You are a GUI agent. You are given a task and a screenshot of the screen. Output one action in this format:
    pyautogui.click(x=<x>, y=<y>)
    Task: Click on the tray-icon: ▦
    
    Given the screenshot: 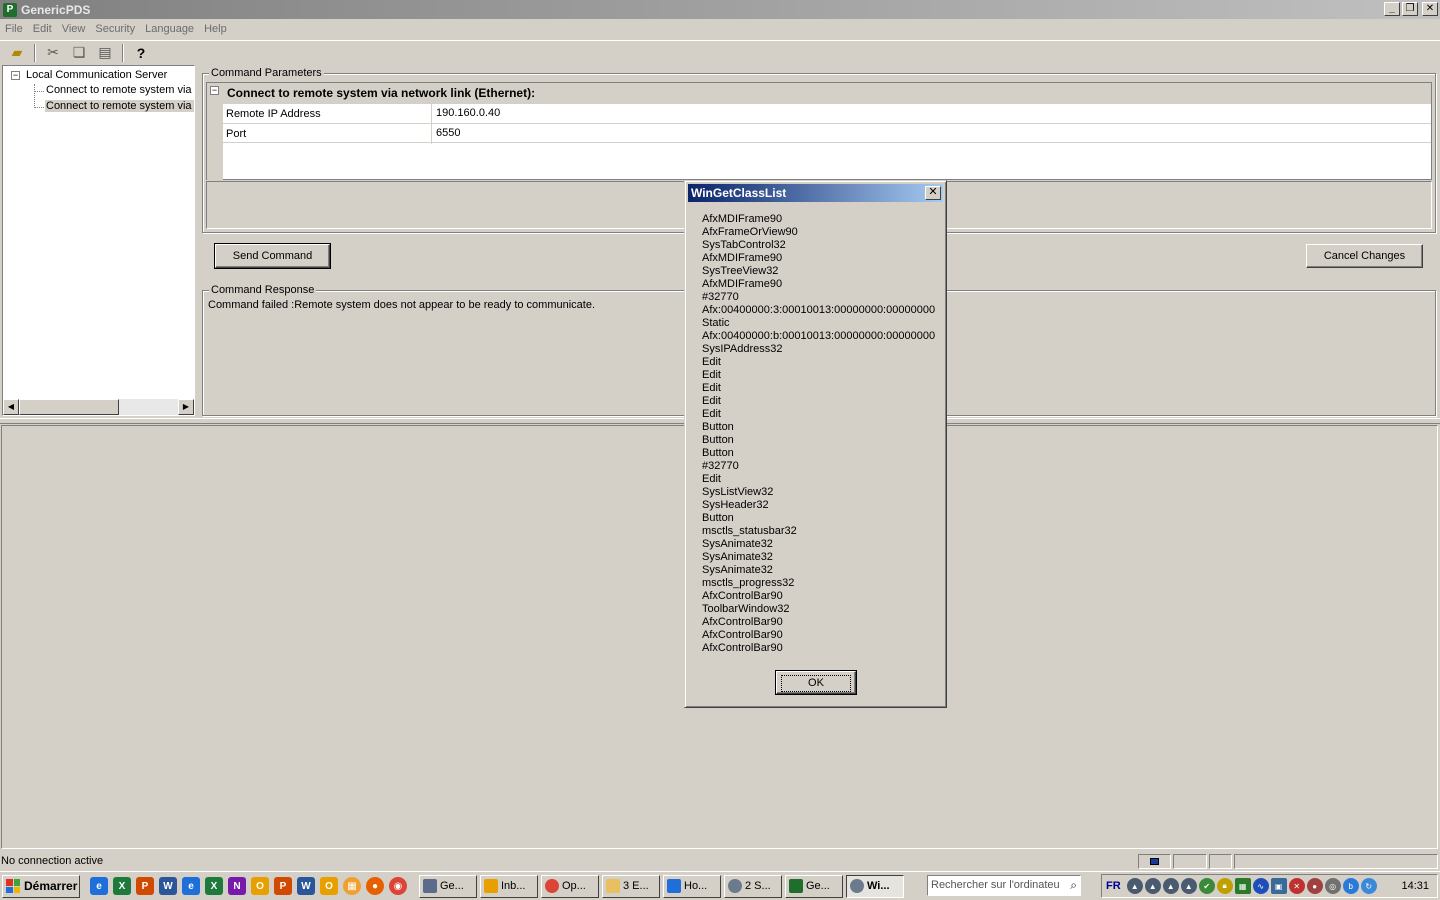 What is the action you would take?
    pyautogui.click(x=1242, y=886)
    